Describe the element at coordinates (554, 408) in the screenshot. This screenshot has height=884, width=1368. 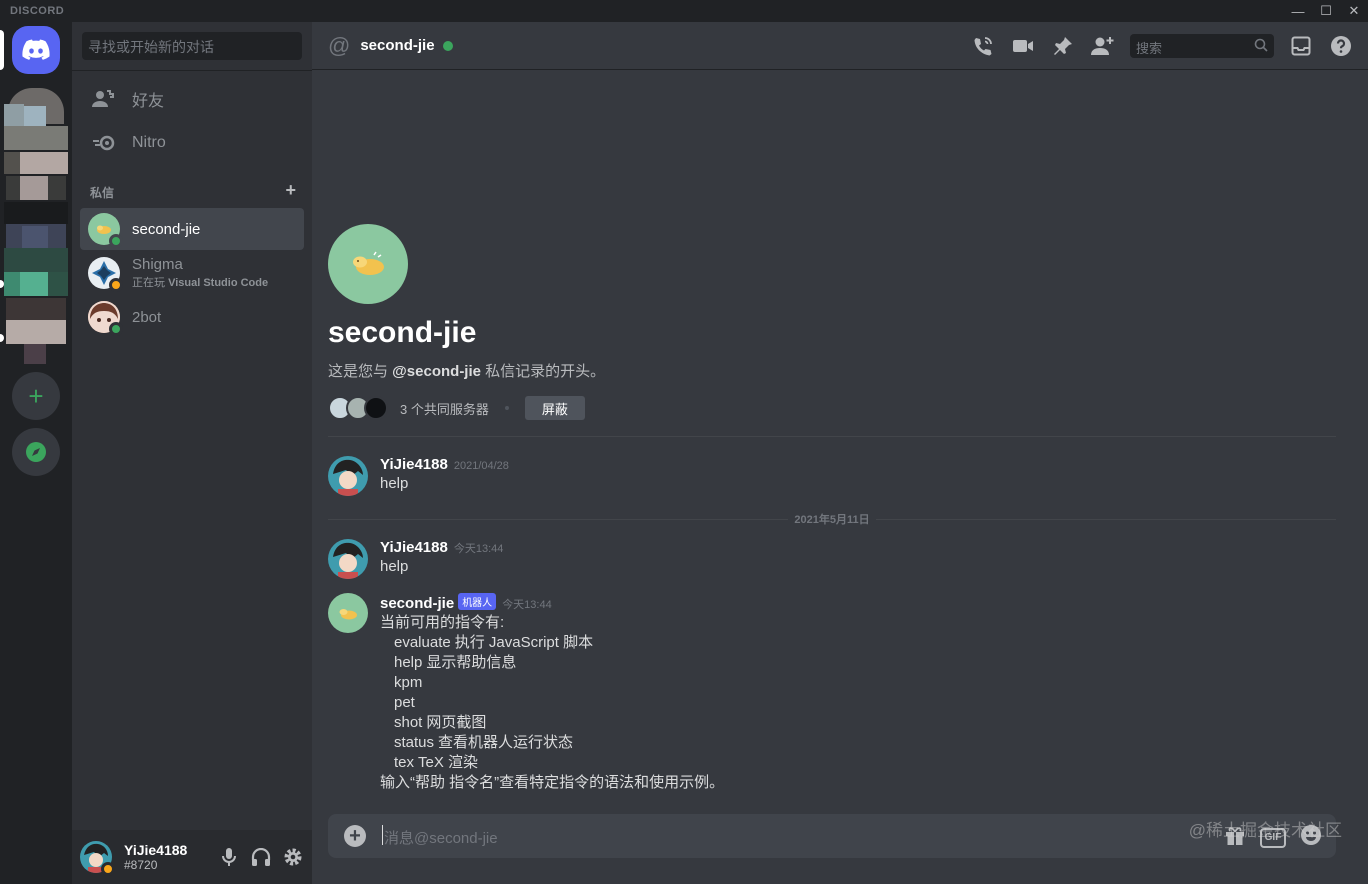
I see `block-button: 屏蔽` at that location.